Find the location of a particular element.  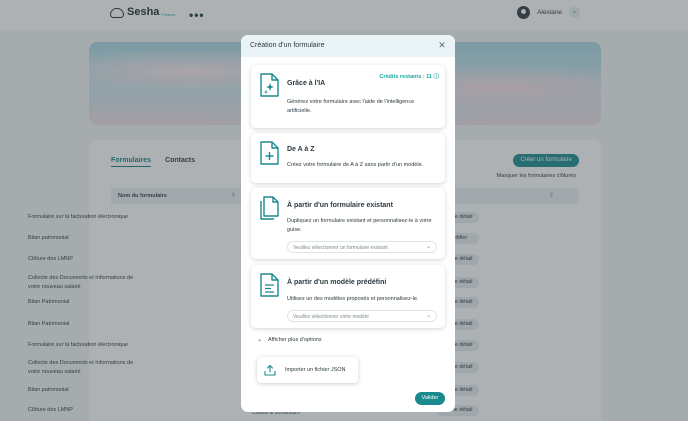

duplicate-doc-icon is located at coordinates (269, 208).